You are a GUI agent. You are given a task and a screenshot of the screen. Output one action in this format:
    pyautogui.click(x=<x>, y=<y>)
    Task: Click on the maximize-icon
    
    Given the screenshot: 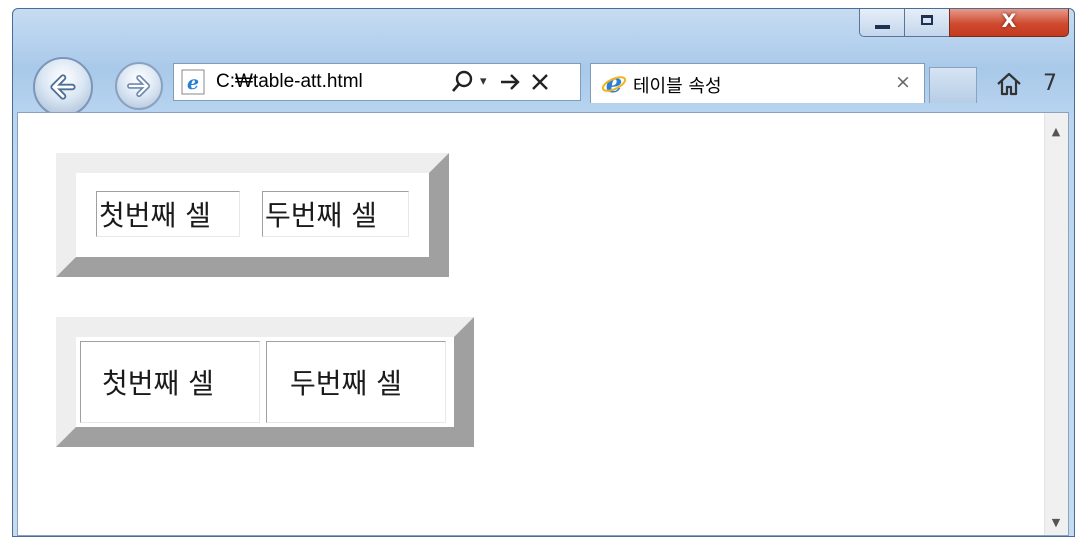 What is the action you would take?
    pyautogui.click(x=927, y=20)
    